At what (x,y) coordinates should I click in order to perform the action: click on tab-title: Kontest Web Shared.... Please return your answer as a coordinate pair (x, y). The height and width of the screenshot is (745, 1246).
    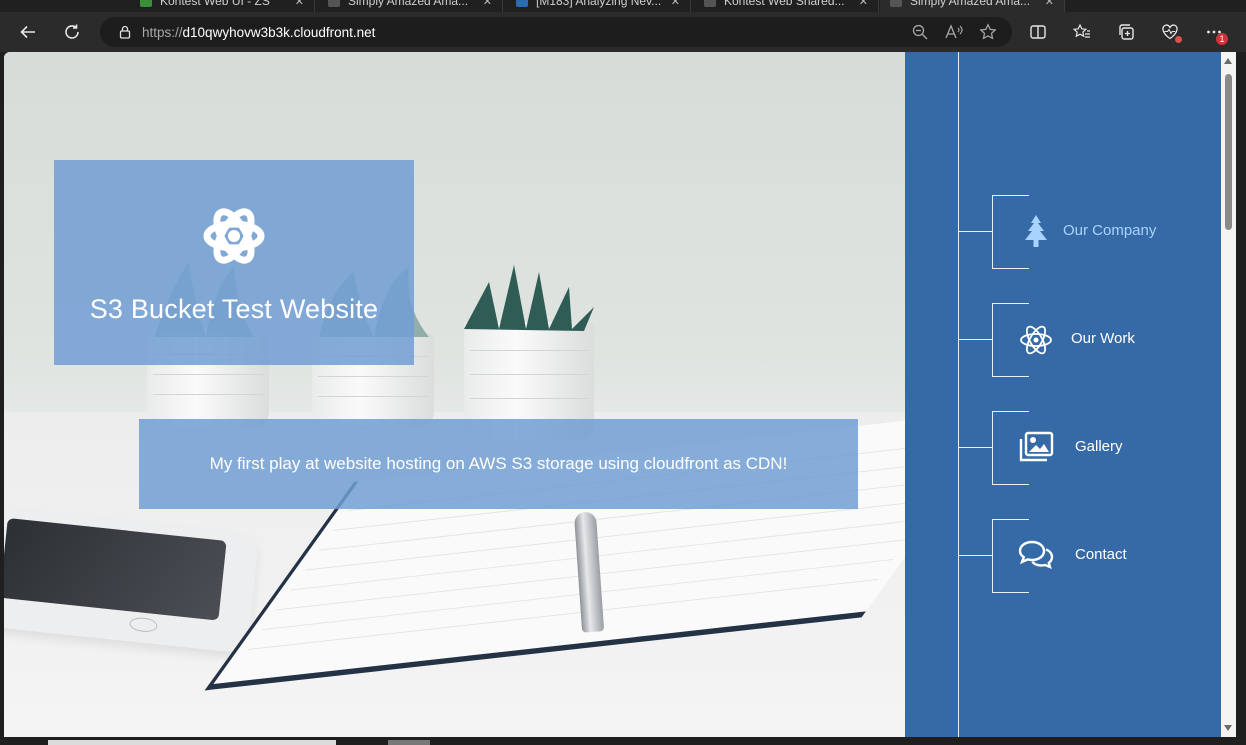
    Looking at the image, I should click on (784, 4).